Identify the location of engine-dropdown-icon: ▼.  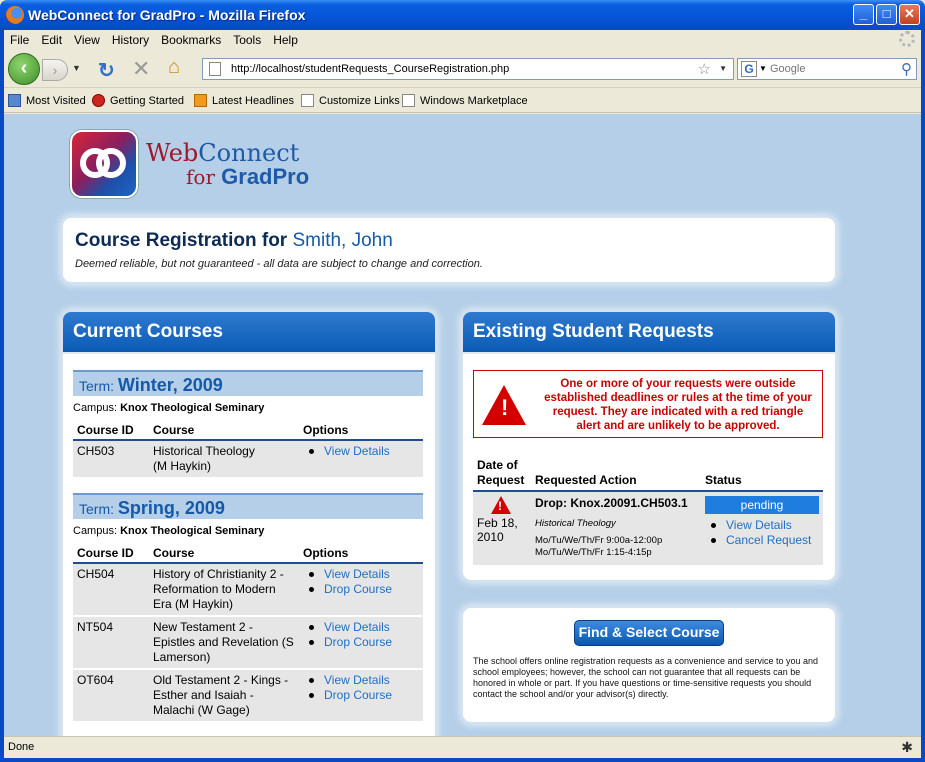
(763, 68).